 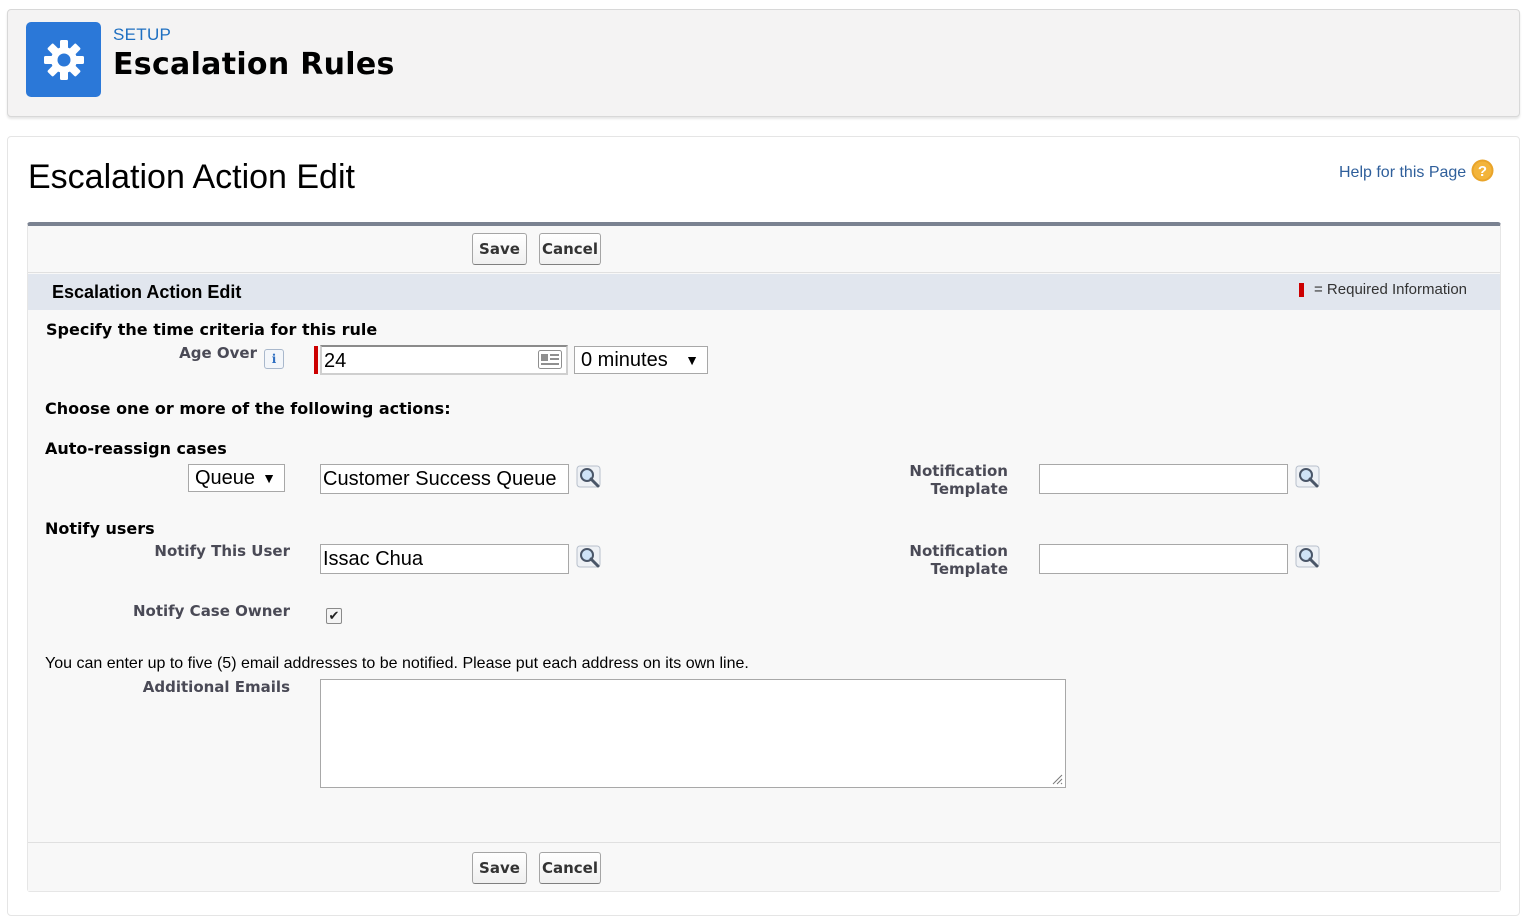 What do you see at coordinates (499, 249) in the screenshot?
I see `save-button-top: Save` at bounding box center [499, 249].